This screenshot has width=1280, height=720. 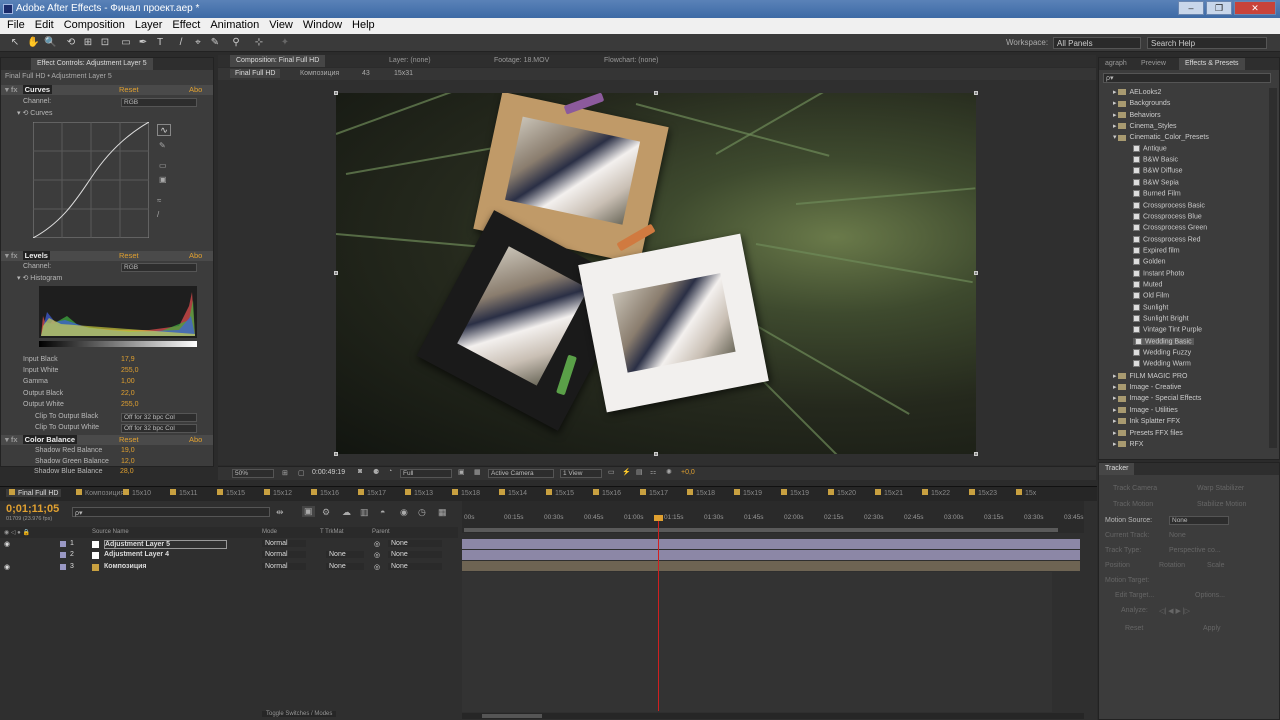 I want to click on parent-pickwhip-icon: ◎, so click(x=377, y=567).